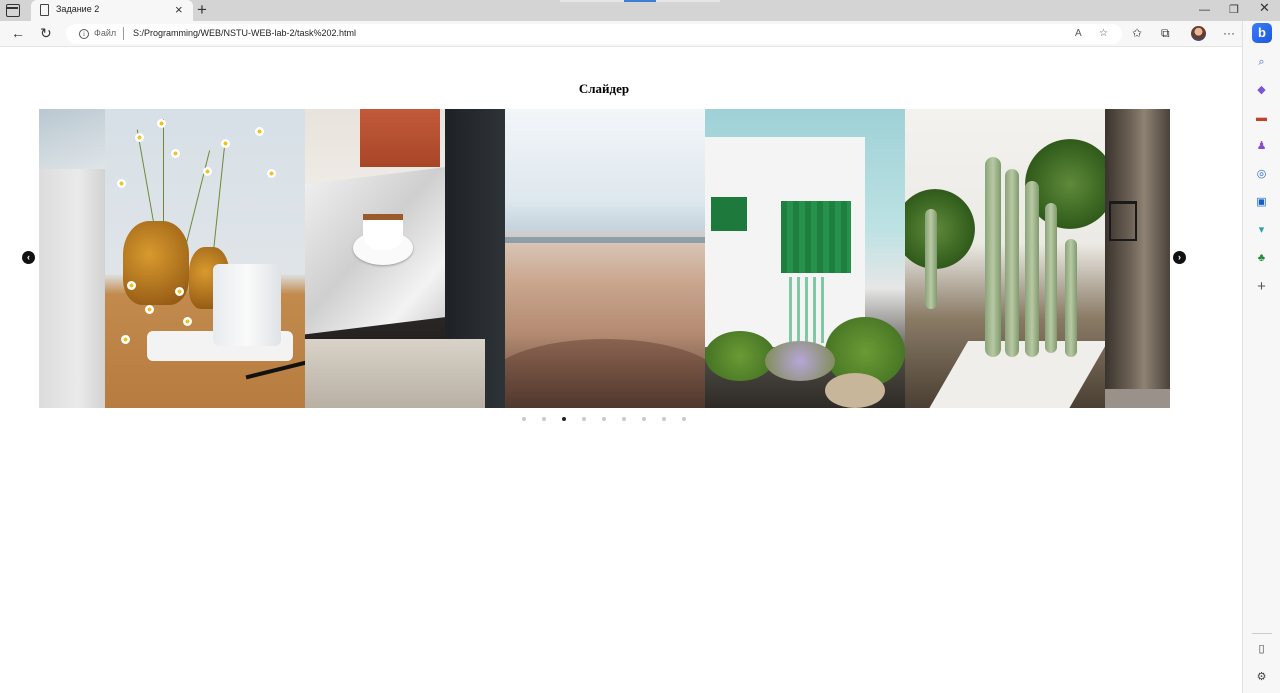  I want to click on green-shutter, so click(729, 214).